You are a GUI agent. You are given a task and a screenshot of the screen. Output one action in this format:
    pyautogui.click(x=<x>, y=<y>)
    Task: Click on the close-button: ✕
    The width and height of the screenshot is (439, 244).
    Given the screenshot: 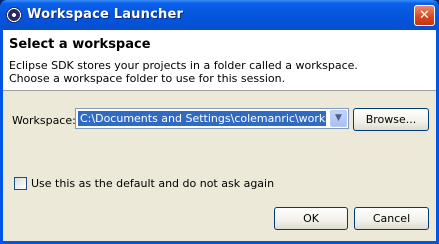 What is the action you would take?
    pyautogui.click(x=424, y=15)
    